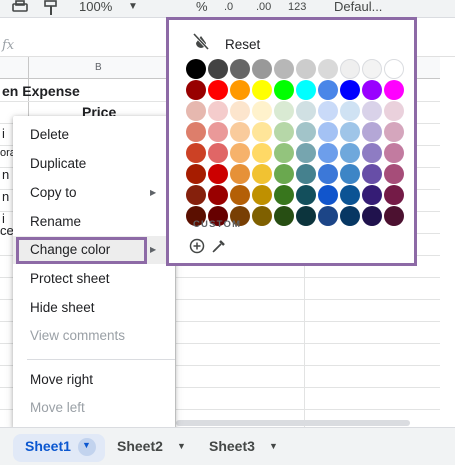 Image resolution: width=455 pixels, height=465 pixels. What do you see at coordinates (197, 246) in the screenshot?
I see `plus-circle-icon` at bounding box center [197, 246].